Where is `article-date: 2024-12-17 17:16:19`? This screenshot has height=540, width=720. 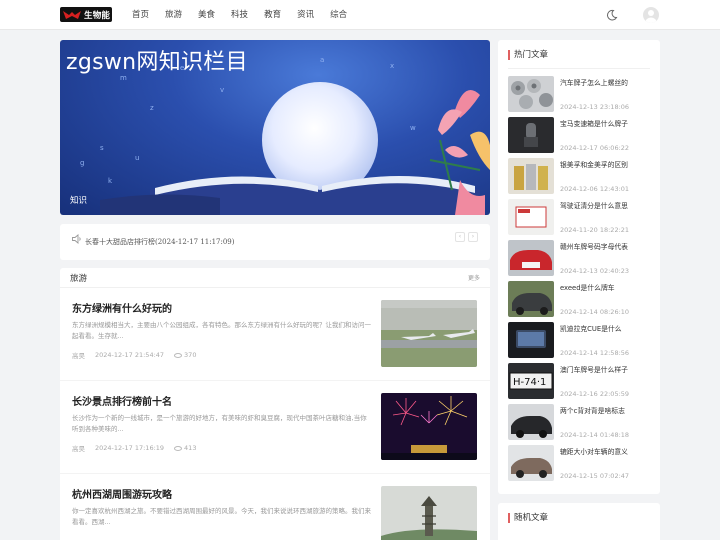 article-date: 2024-12-17 17:16:19 is located at coordinates (130, 448).